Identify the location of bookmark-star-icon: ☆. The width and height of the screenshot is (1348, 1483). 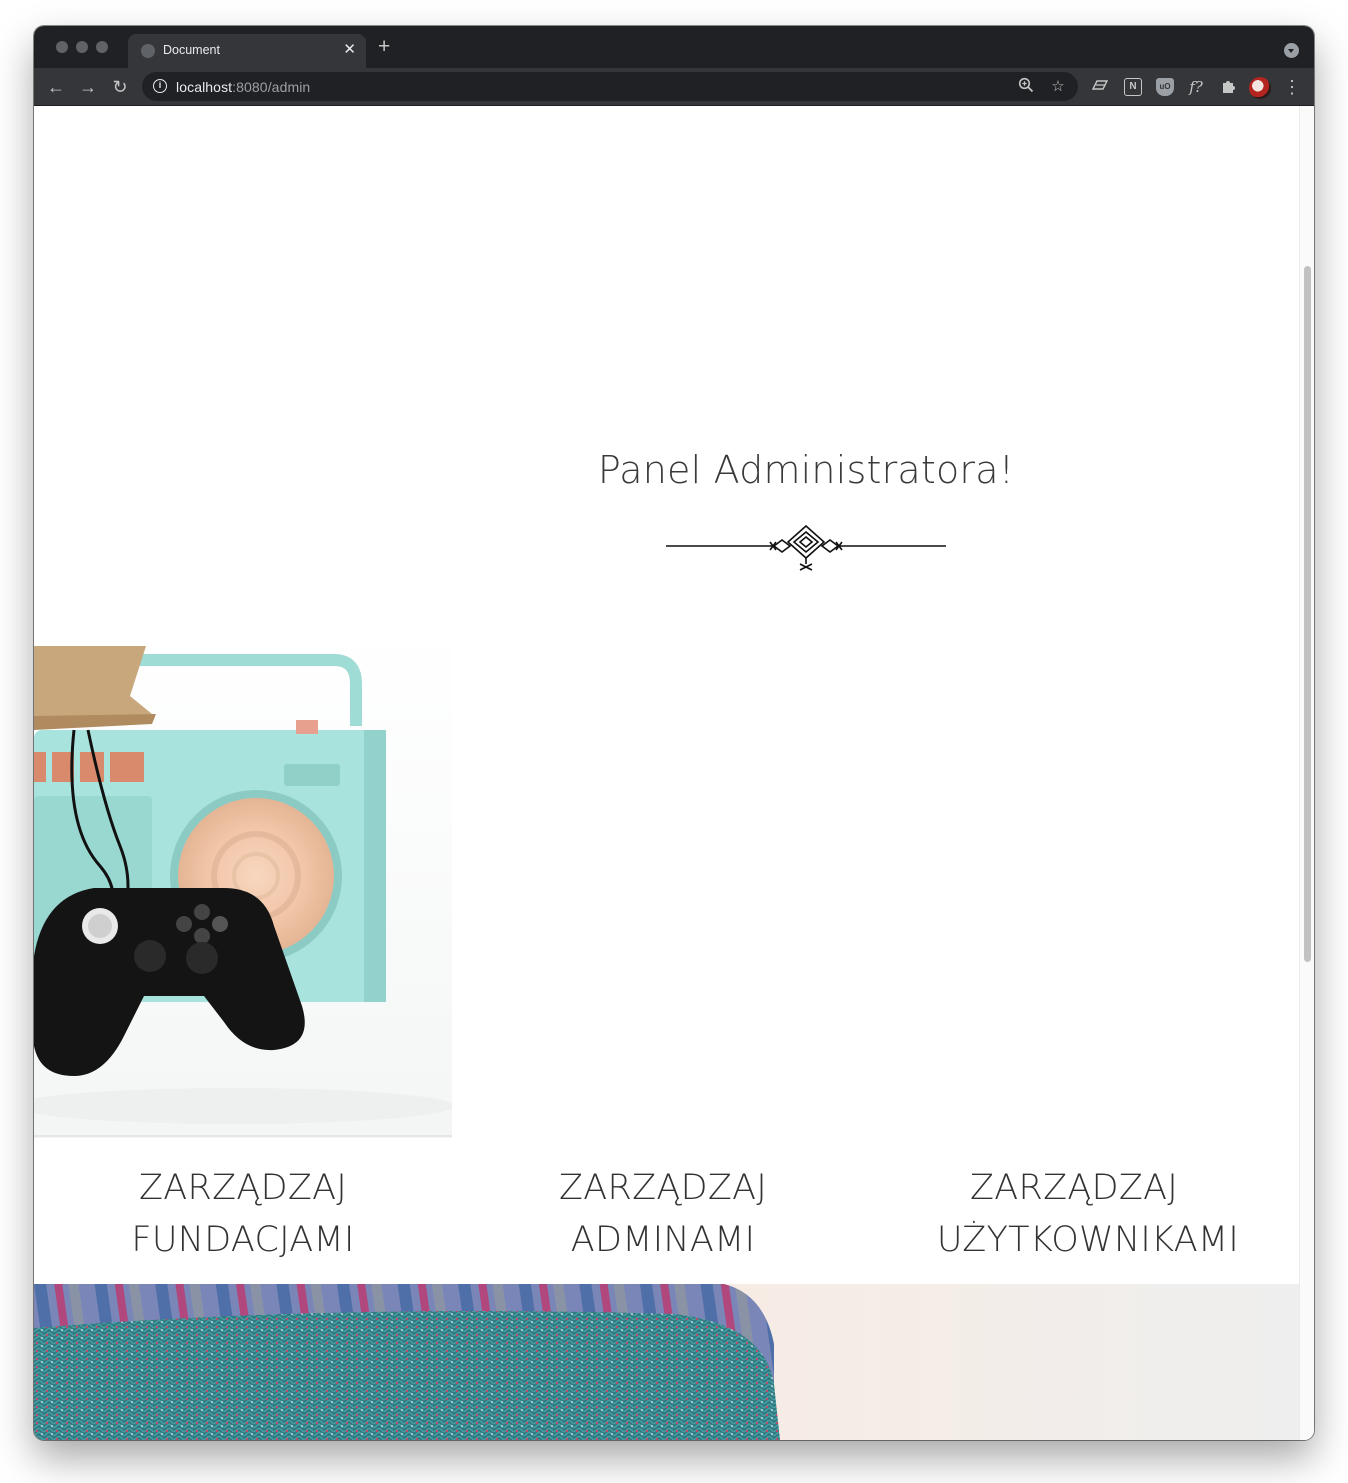
(1058, 87).